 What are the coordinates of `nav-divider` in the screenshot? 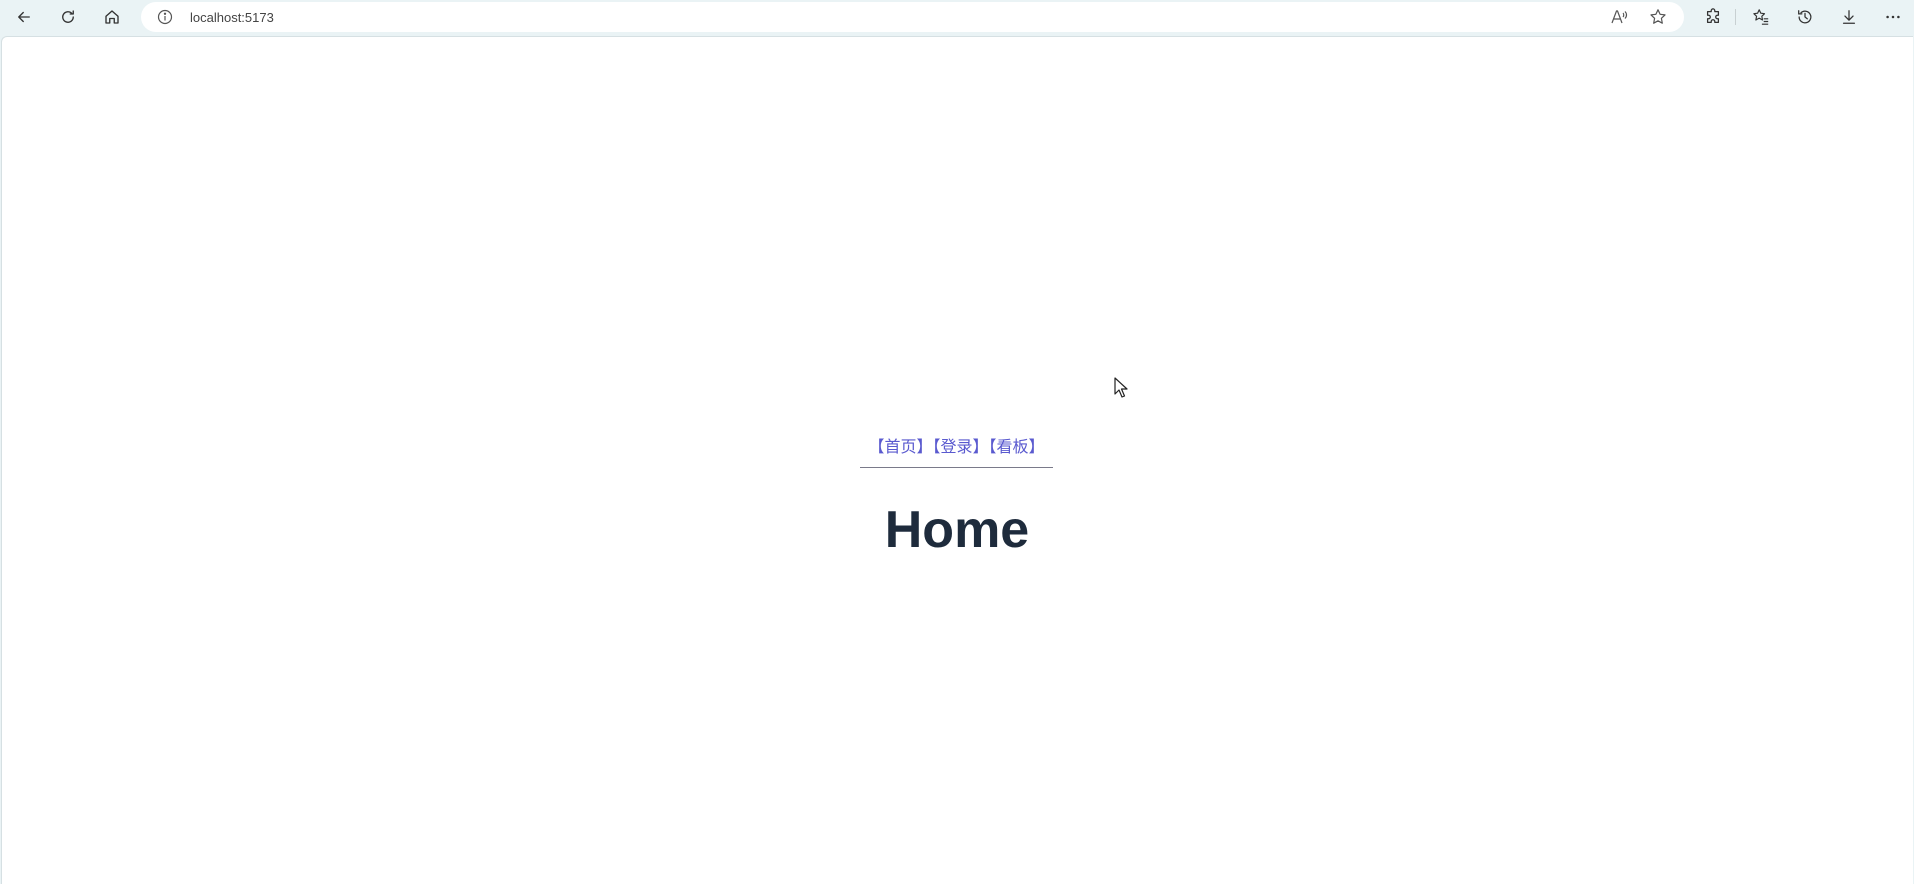 It's located at (956, 467).